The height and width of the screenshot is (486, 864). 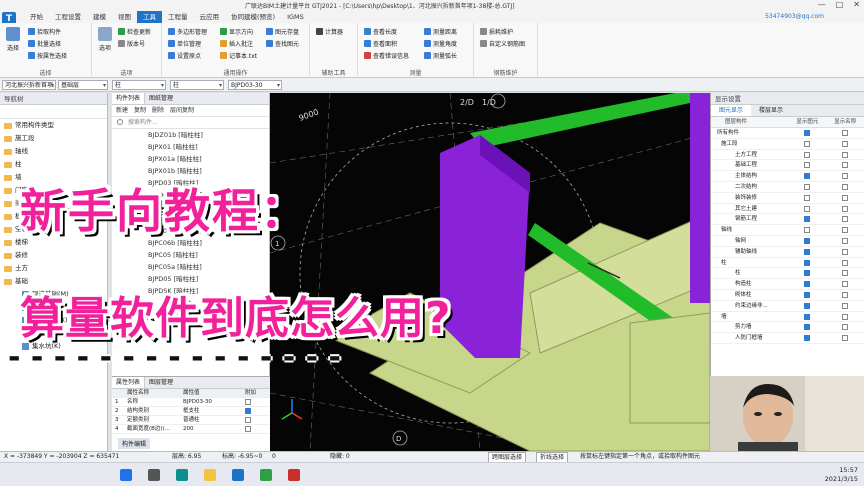 I want to click on polygon-manage-button: 多边形管理, so click(x=187, y=31).